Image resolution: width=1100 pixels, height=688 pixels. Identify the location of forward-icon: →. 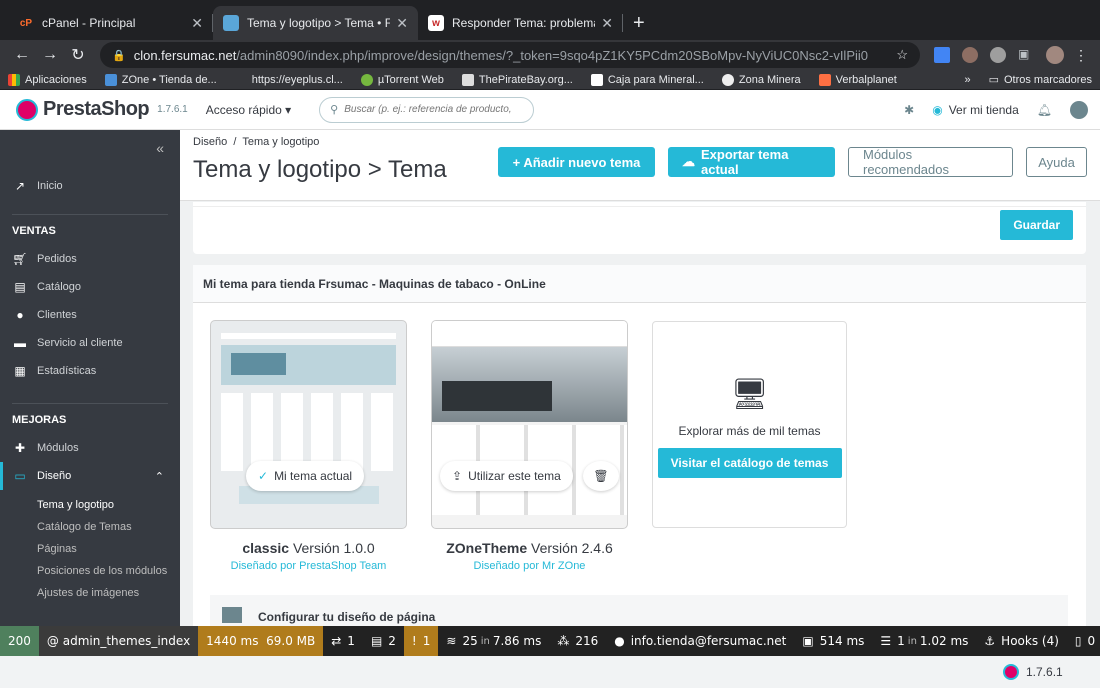
(50, 55).